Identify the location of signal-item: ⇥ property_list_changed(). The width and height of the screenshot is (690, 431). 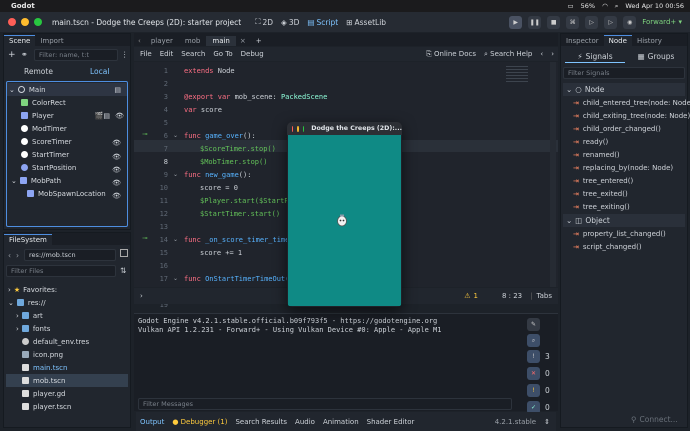
(627, 233).